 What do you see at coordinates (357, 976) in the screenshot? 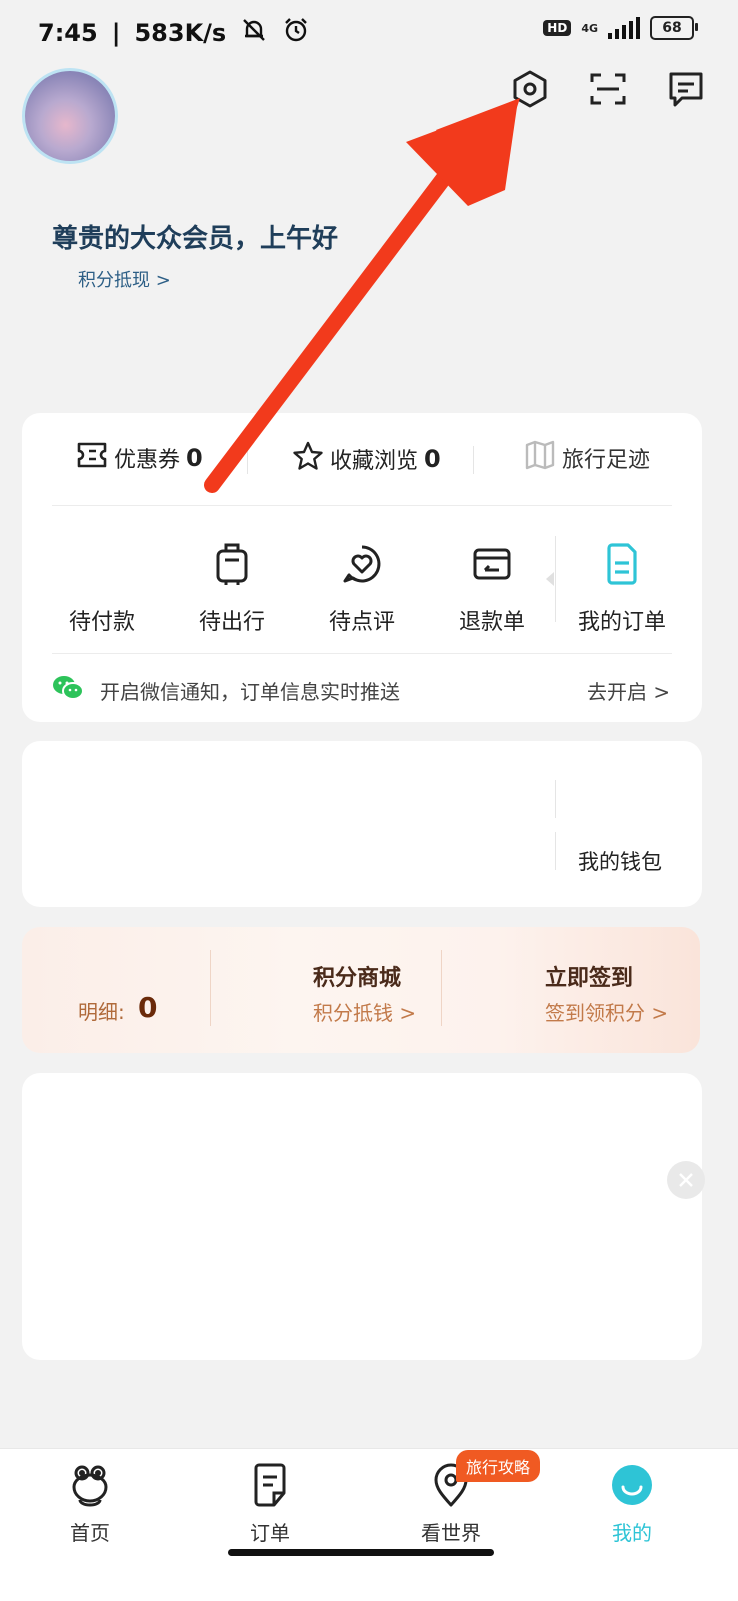
I see `points-mall-title: 积分商城` at bounding box center [357, 976].